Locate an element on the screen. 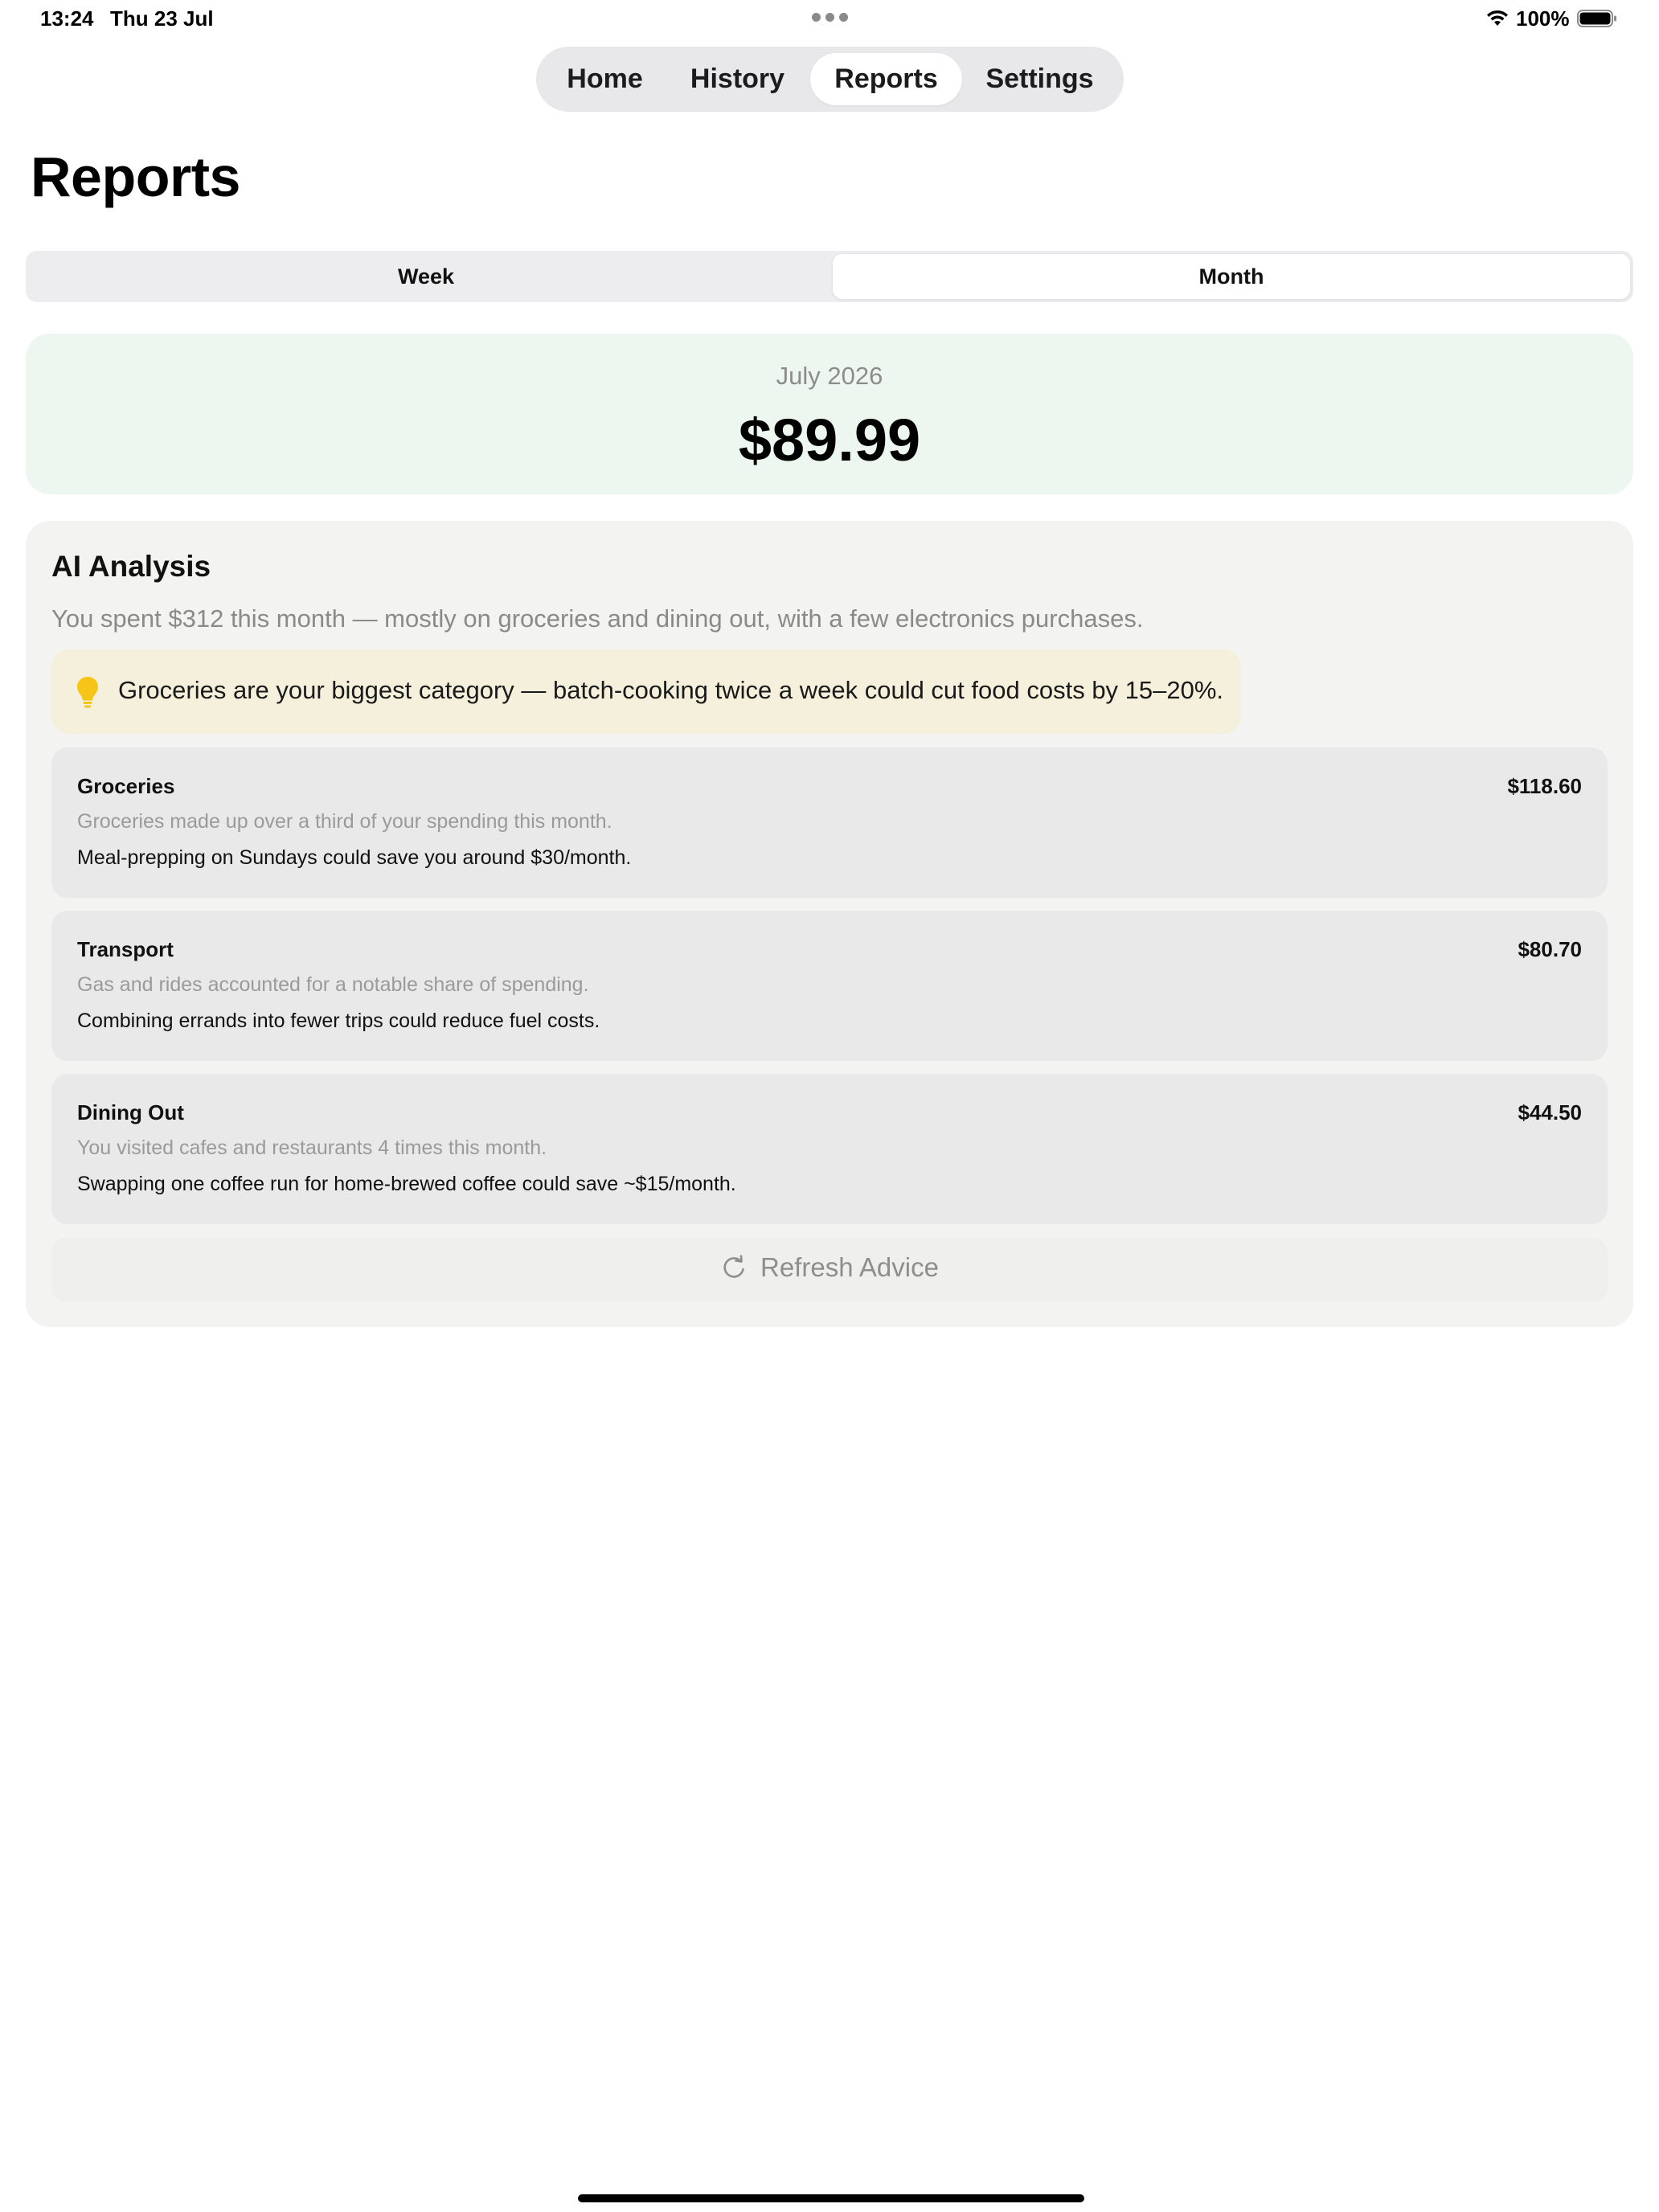 The image size is (1659, 2212). summary-amount: $89.99 is located at coordinates (829, 440).